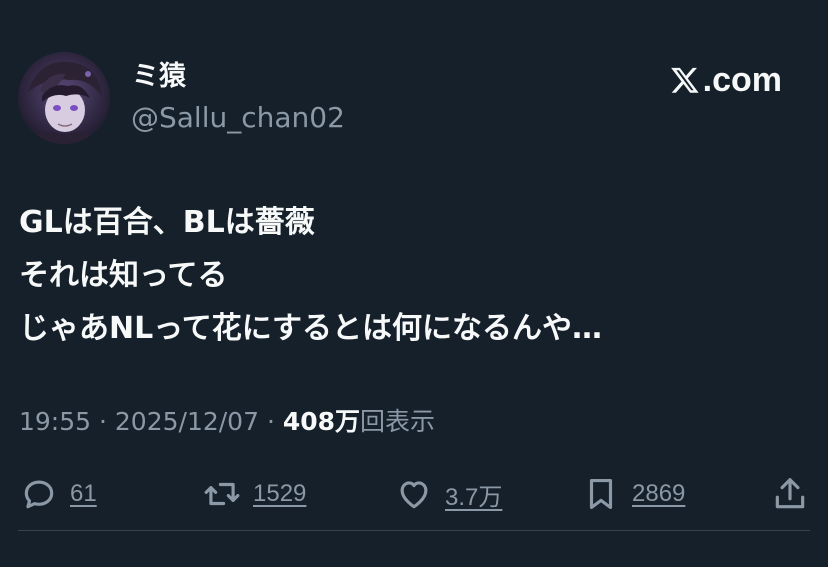 This screenshot has width=828, height=567. I want to click on reply-button: 61, so click(58, 494).